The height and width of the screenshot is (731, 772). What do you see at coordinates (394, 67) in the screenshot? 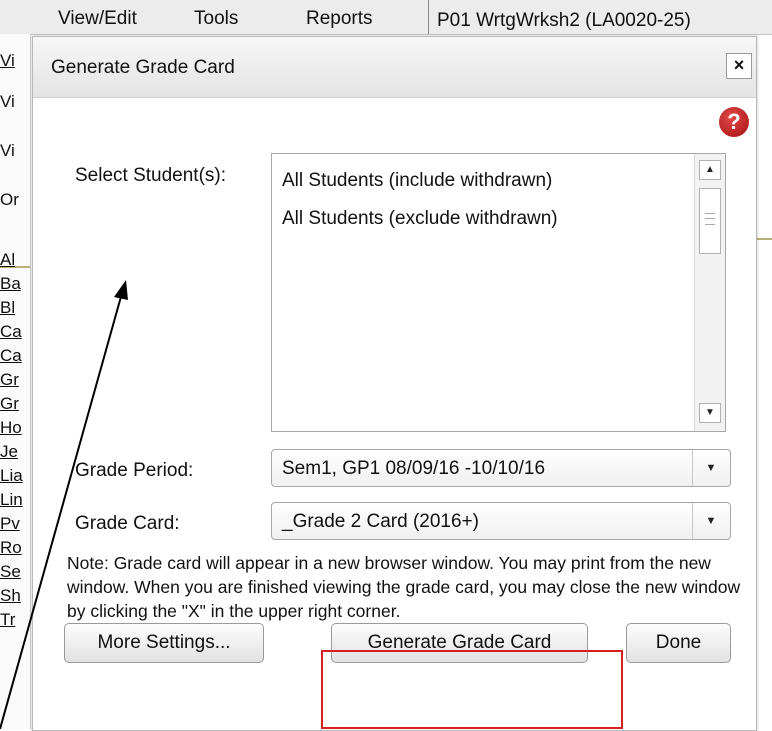
I see `dialog-header: Generate Grade Card ×` at bounding box center [394, 67].